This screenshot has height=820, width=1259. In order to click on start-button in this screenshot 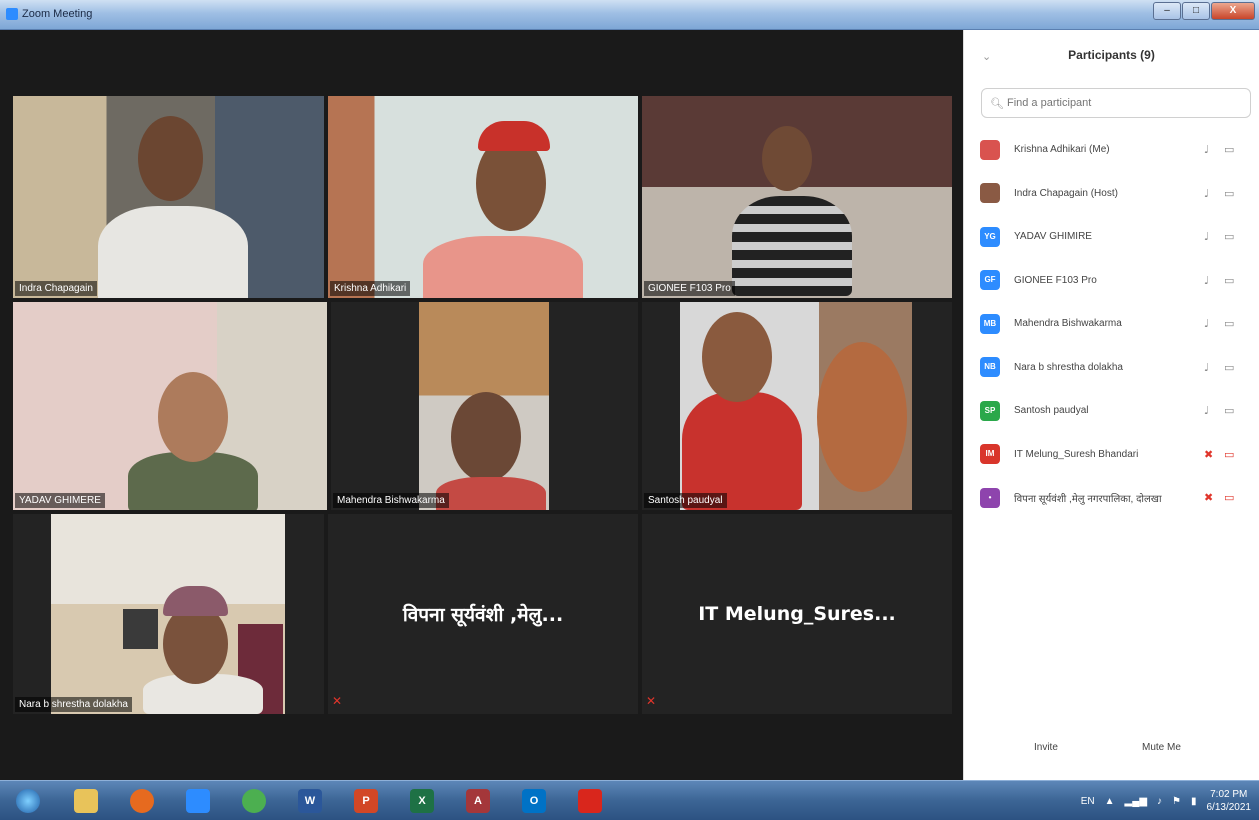, I will do `click(28, 801)`.